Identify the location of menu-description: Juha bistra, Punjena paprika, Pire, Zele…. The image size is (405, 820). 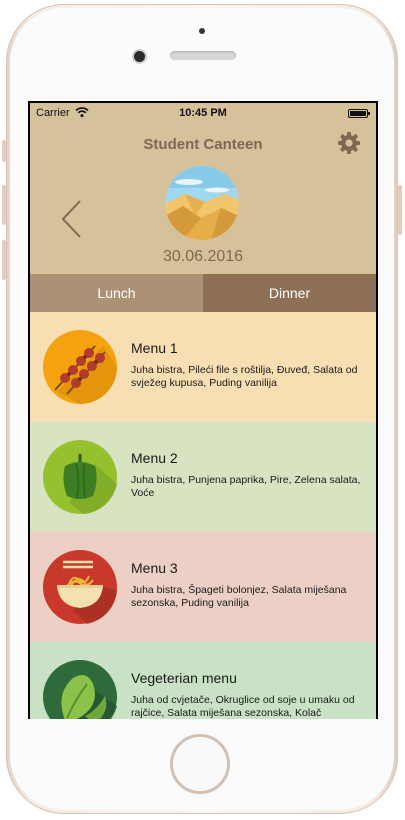
(246, 486).